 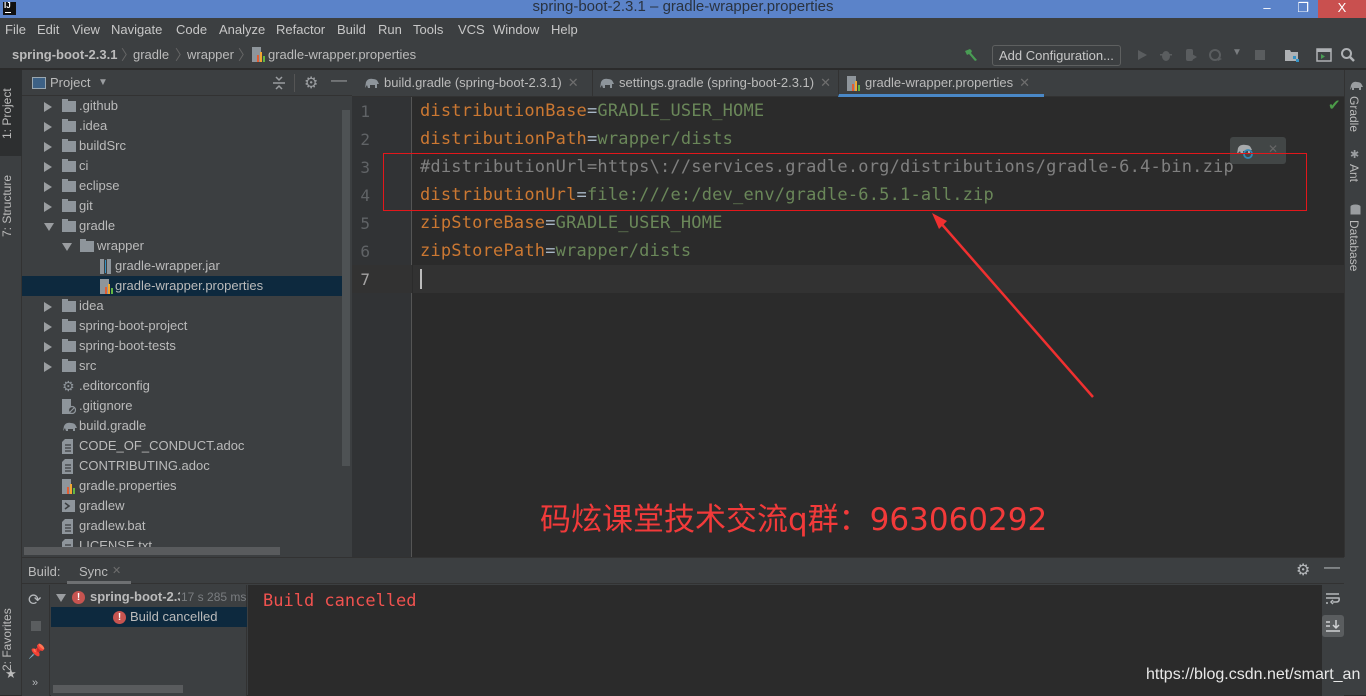 What do you see at coordinates (149, 597) in the screenshot?
I see `build-tree-root: ! spring-boot-2.3.1 17 s 285 ms` at bounding box center [149, 597].